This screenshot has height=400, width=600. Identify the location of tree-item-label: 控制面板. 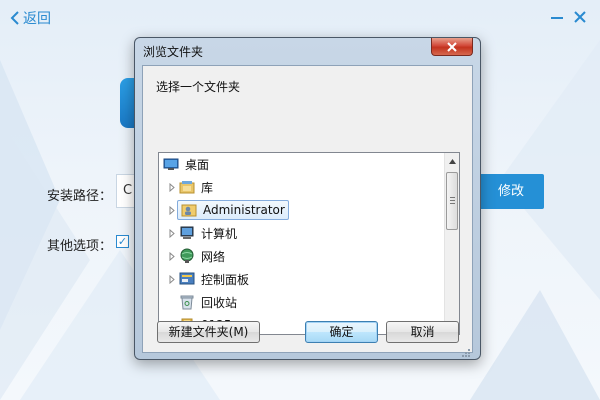
(225, 279).